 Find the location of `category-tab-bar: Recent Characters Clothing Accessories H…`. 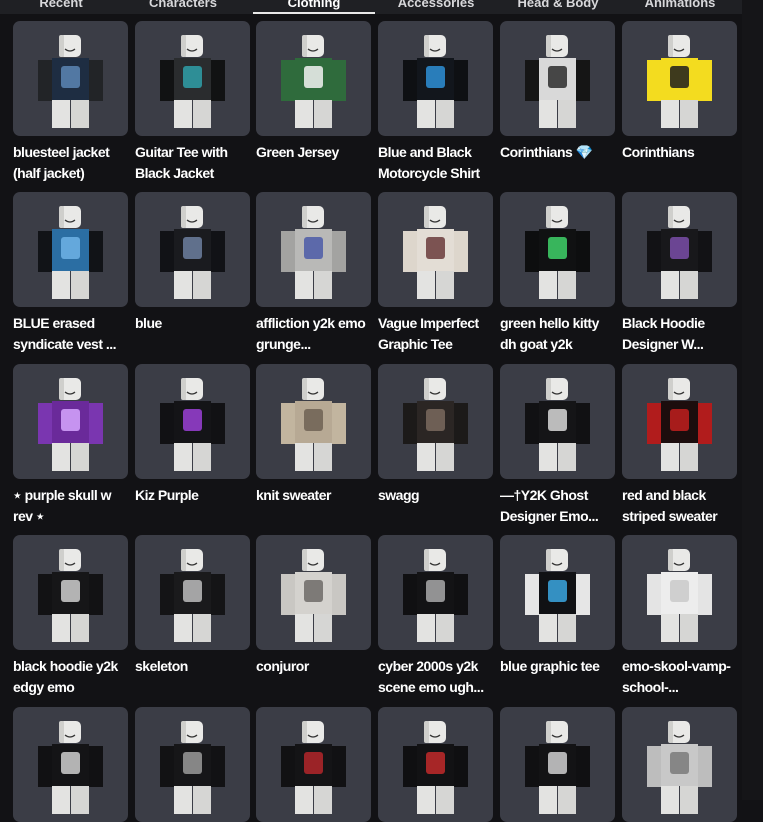

category-tab-bar: Recent Characters Clothing Accessories H… is located at coordinates (371, 7).